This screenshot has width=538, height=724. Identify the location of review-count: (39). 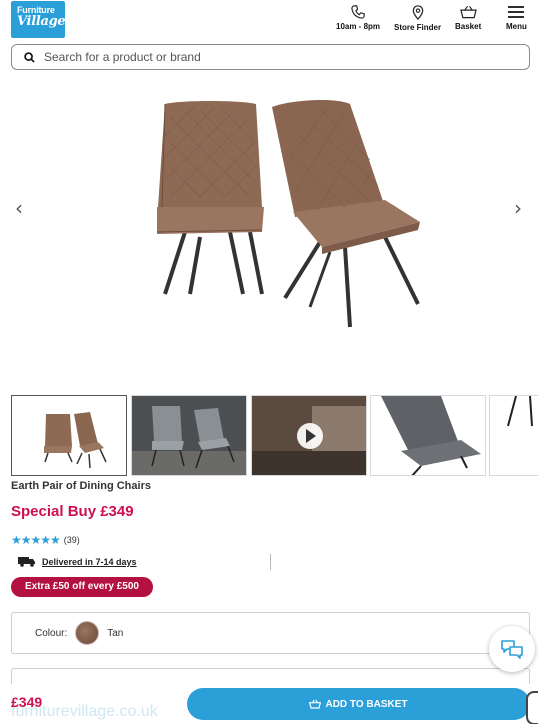
(71, 540).